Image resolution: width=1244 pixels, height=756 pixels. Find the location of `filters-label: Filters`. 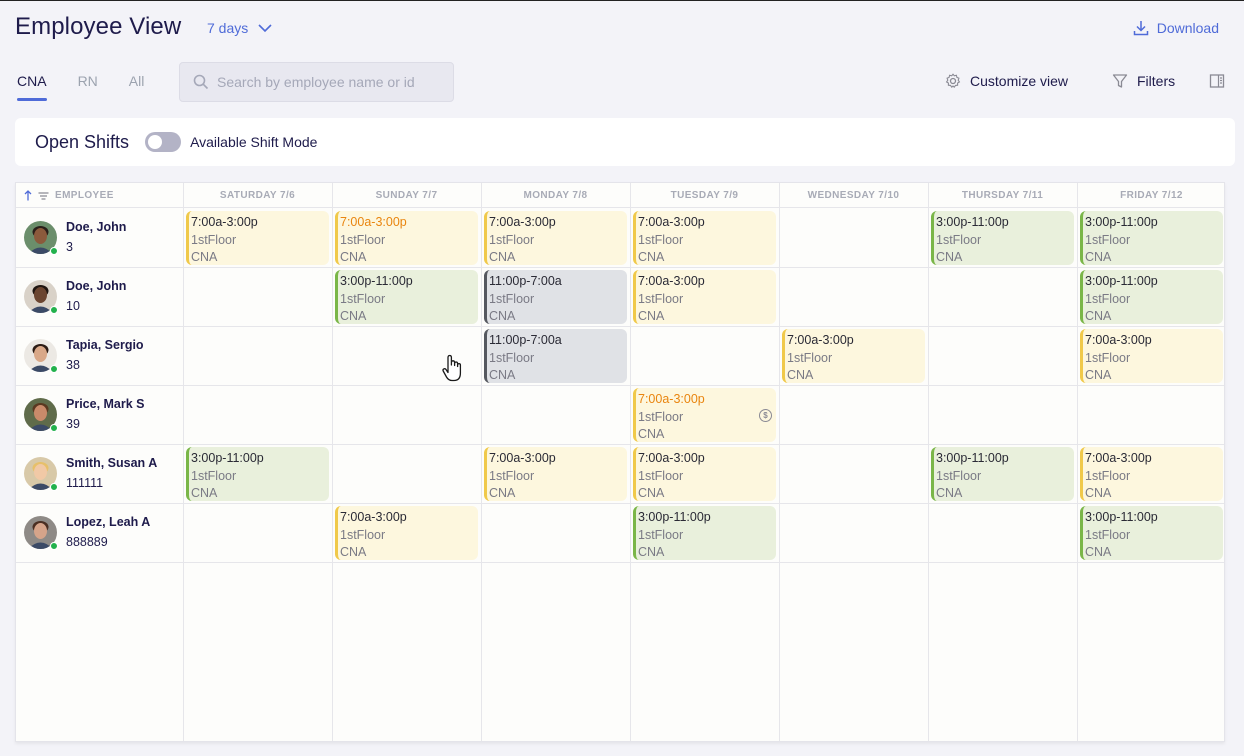

filters-label: Filters is located at coordinates (1156, 81).